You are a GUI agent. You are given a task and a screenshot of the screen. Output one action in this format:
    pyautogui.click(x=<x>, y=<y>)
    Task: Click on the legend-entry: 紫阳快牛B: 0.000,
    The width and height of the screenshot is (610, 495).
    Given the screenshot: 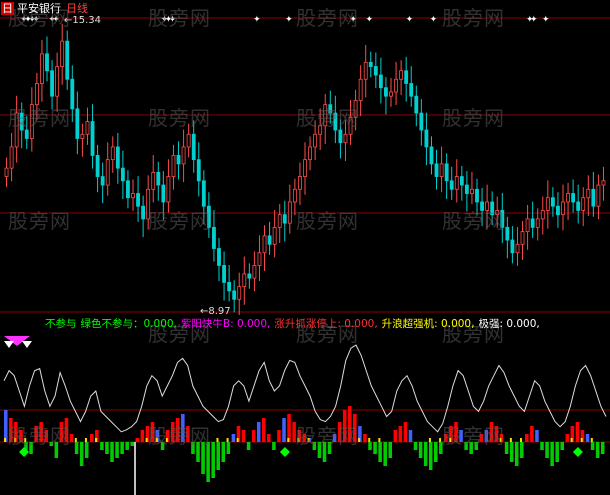 What is the action you would take?
    pyautogui.click(x=225, y=324)
    